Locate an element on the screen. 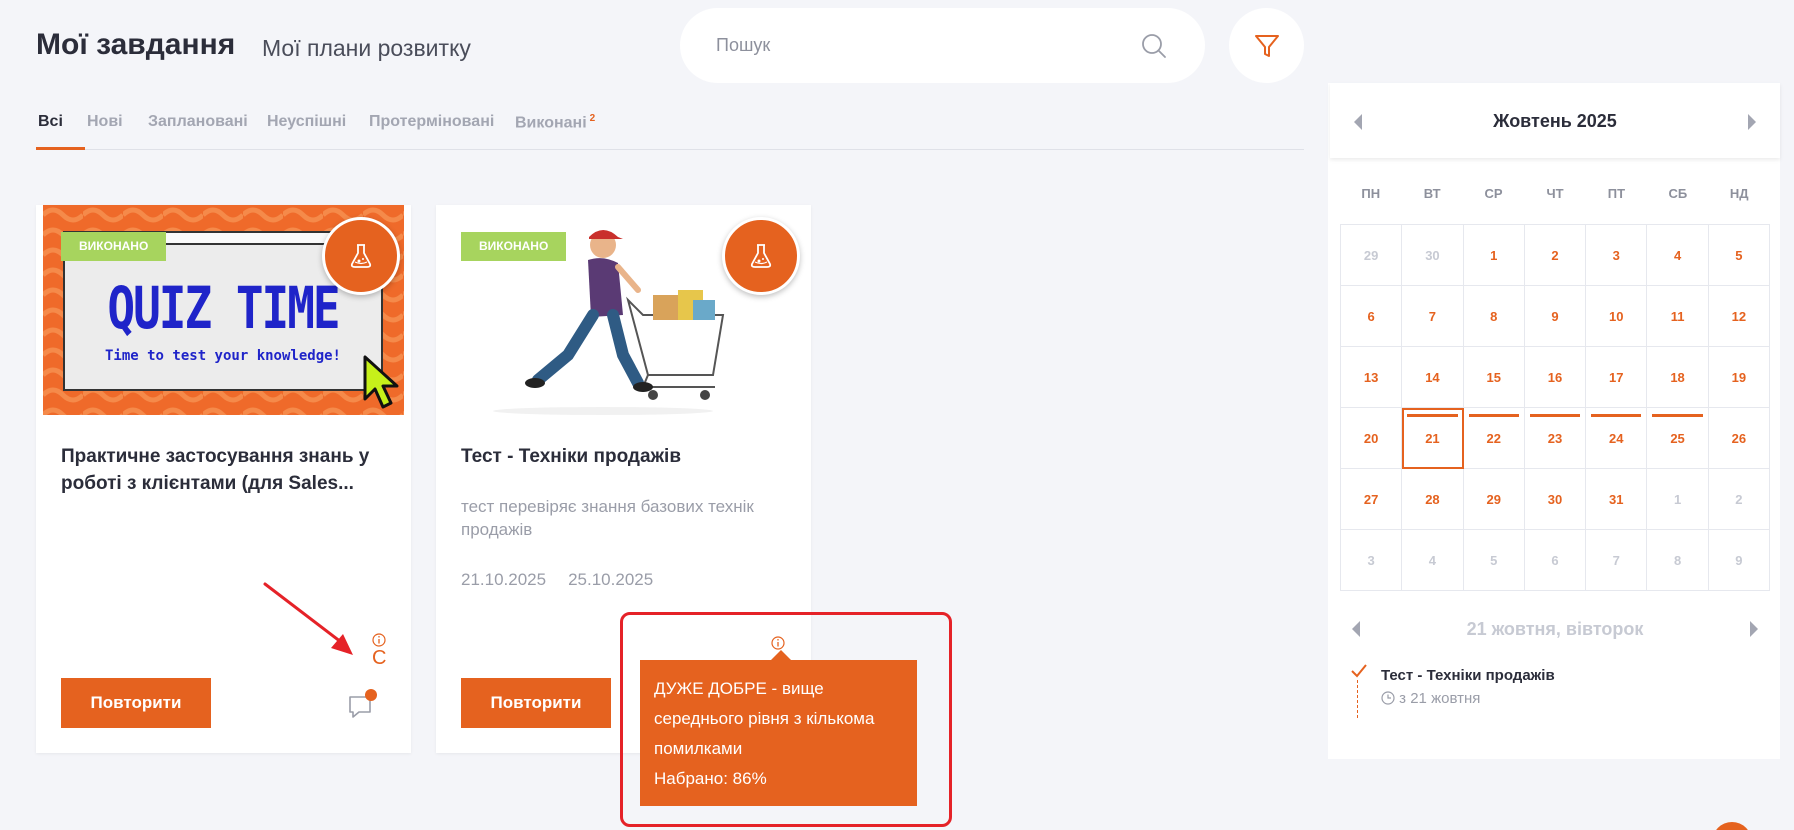  page-subtitle-link: Мої плани розвитку is located at coordinates (366, 48).